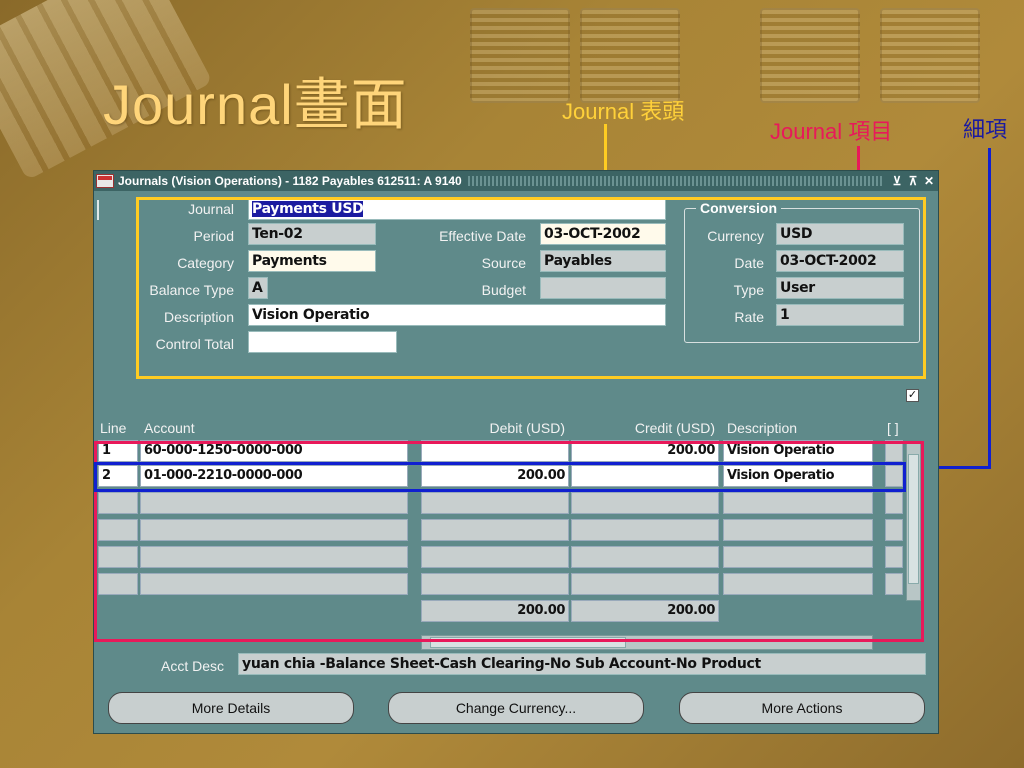 This screenshot has height=768, width=1024. Describe the element at coordinates (897, 181) in the screenshot. I see `minimize-icon: ⊻` at that location.